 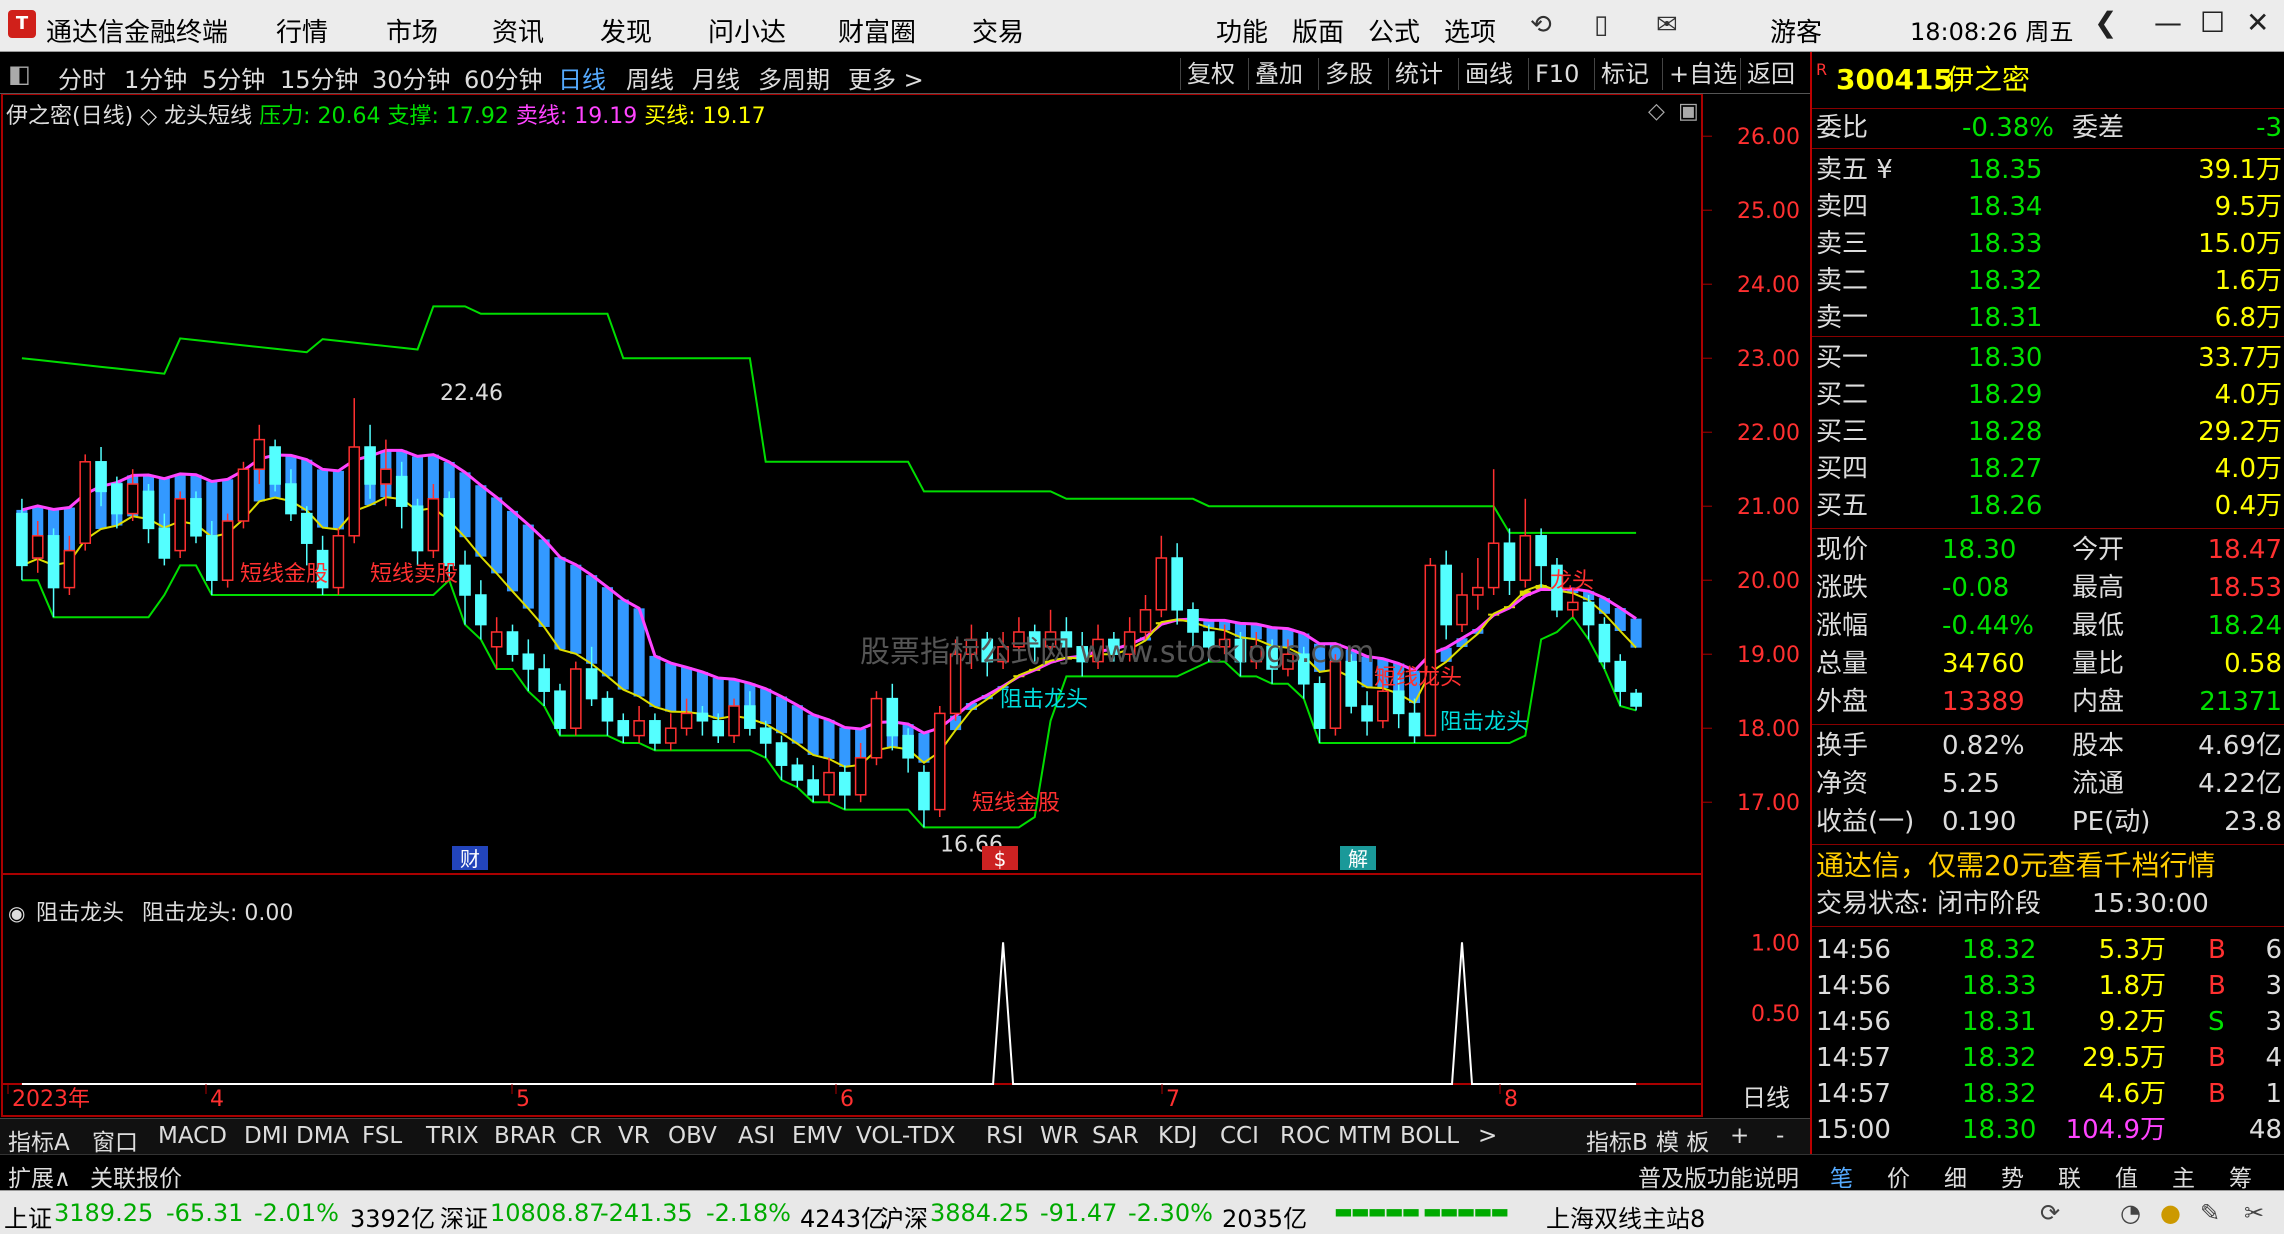 I want to click on menu-news: 资讯, so click(x=518, y=30).